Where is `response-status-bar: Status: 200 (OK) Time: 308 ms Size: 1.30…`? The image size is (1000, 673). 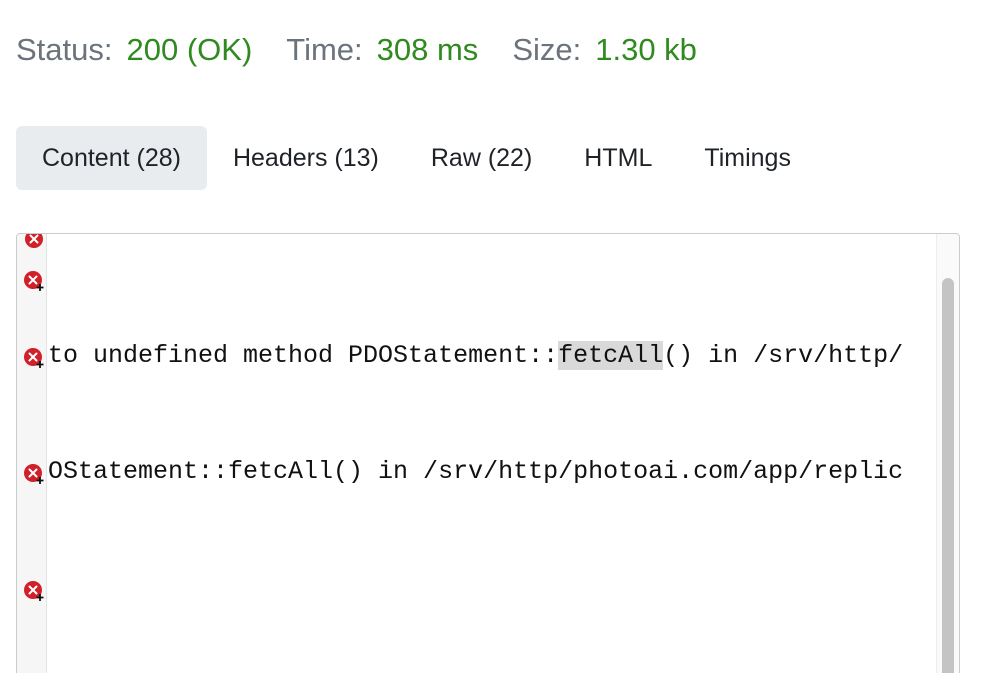
response-status-bar: Status: 200 (OK) Time: 308 ms Size: 1.30… is located at coordinates (373, 50).